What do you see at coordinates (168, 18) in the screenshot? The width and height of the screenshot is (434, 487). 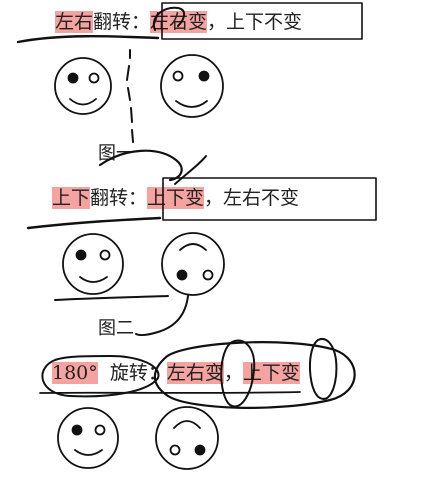 I see `section1-scribble` at bounding box center [168, 18].